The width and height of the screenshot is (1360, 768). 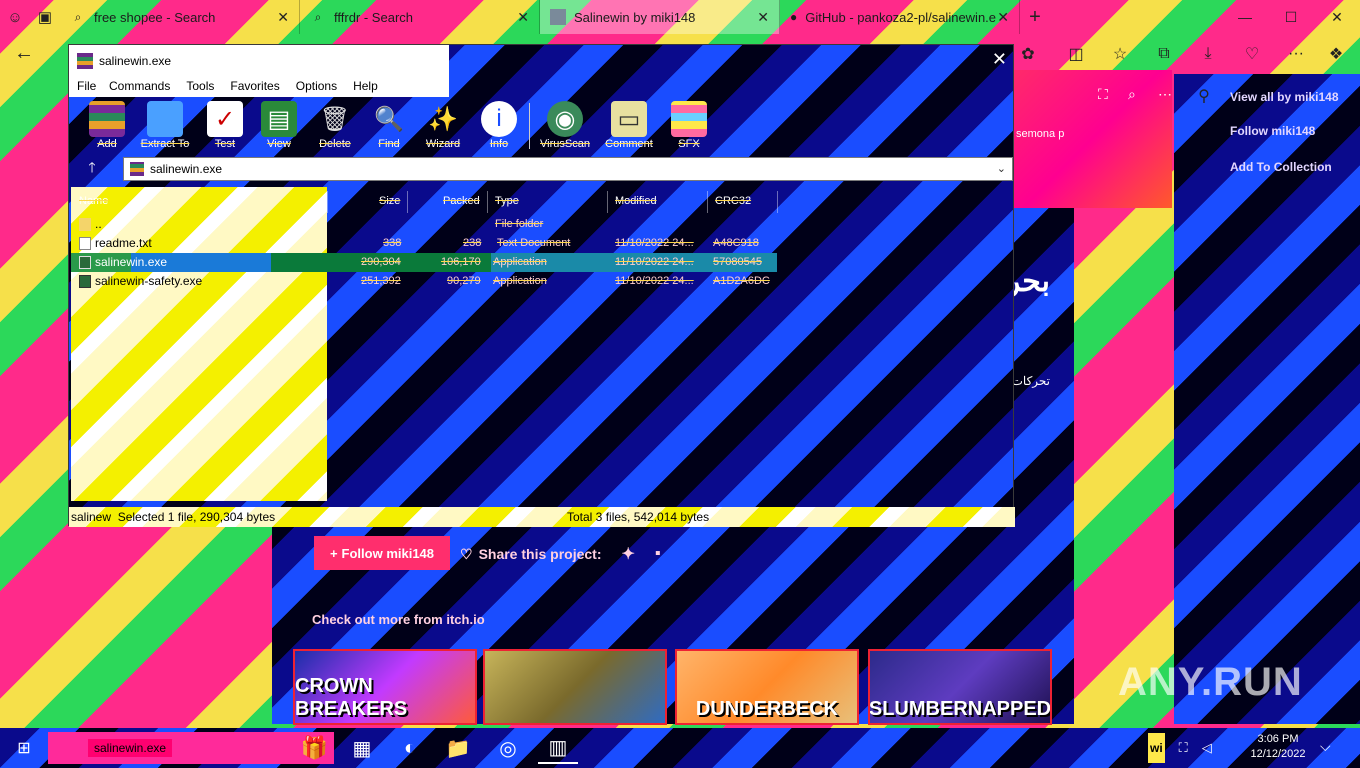 I want to click on task-view-icon: ▦, so click(x=362, y=748).